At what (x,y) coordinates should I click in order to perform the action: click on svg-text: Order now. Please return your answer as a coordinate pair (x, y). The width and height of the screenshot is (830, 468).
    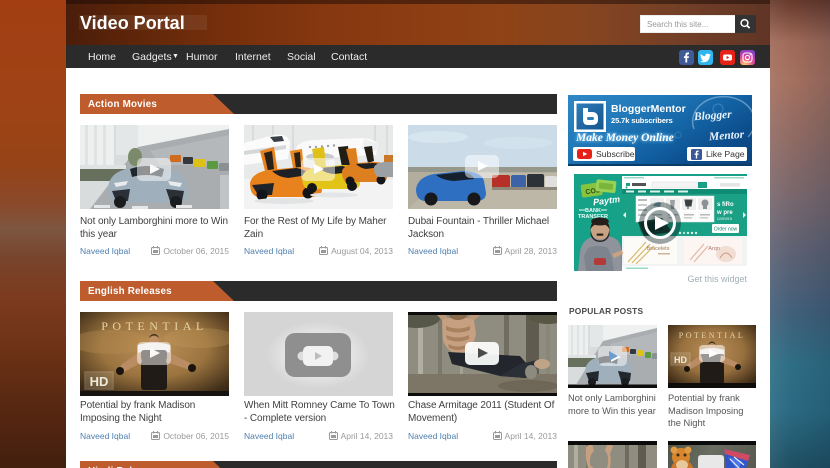
    Looking at the image, I should click on (726, 230).